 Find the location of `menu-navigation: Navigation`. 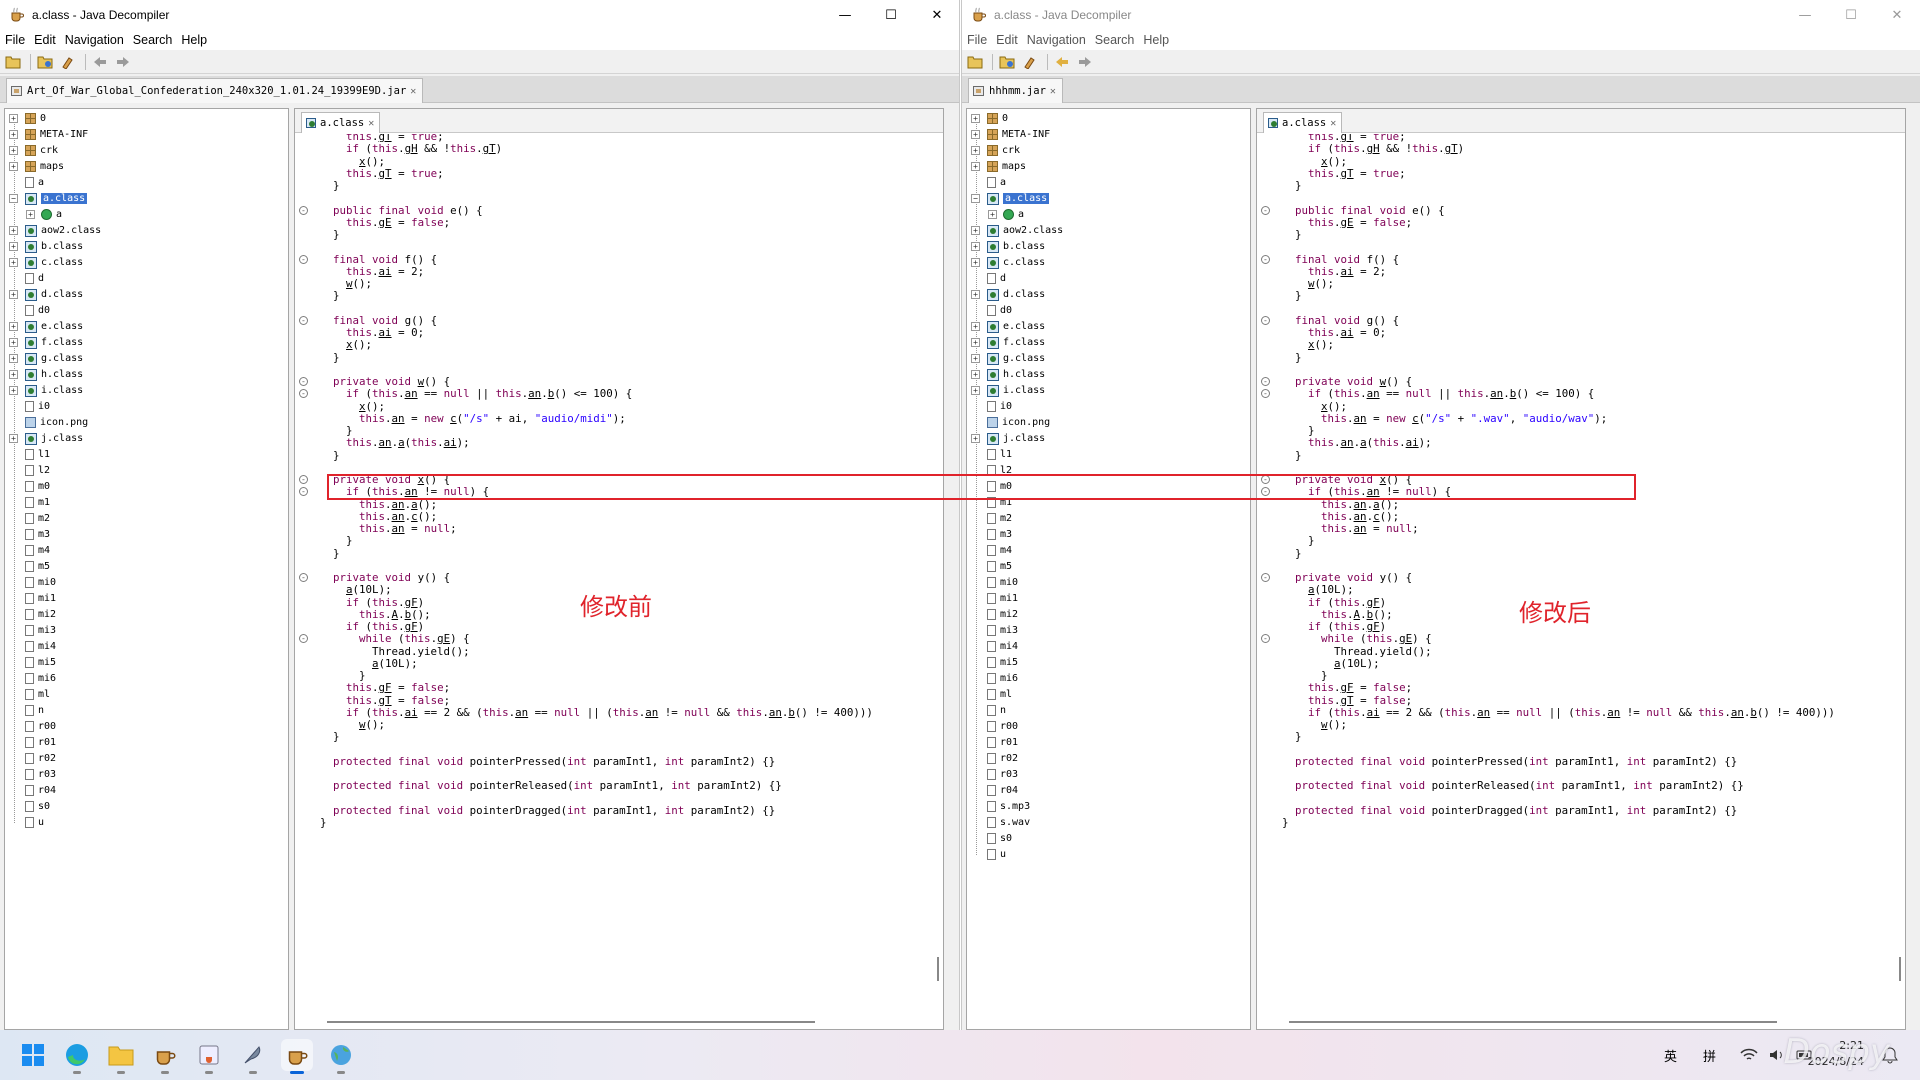

menu-navigation: Navigation is located at coordinates (94, 40).